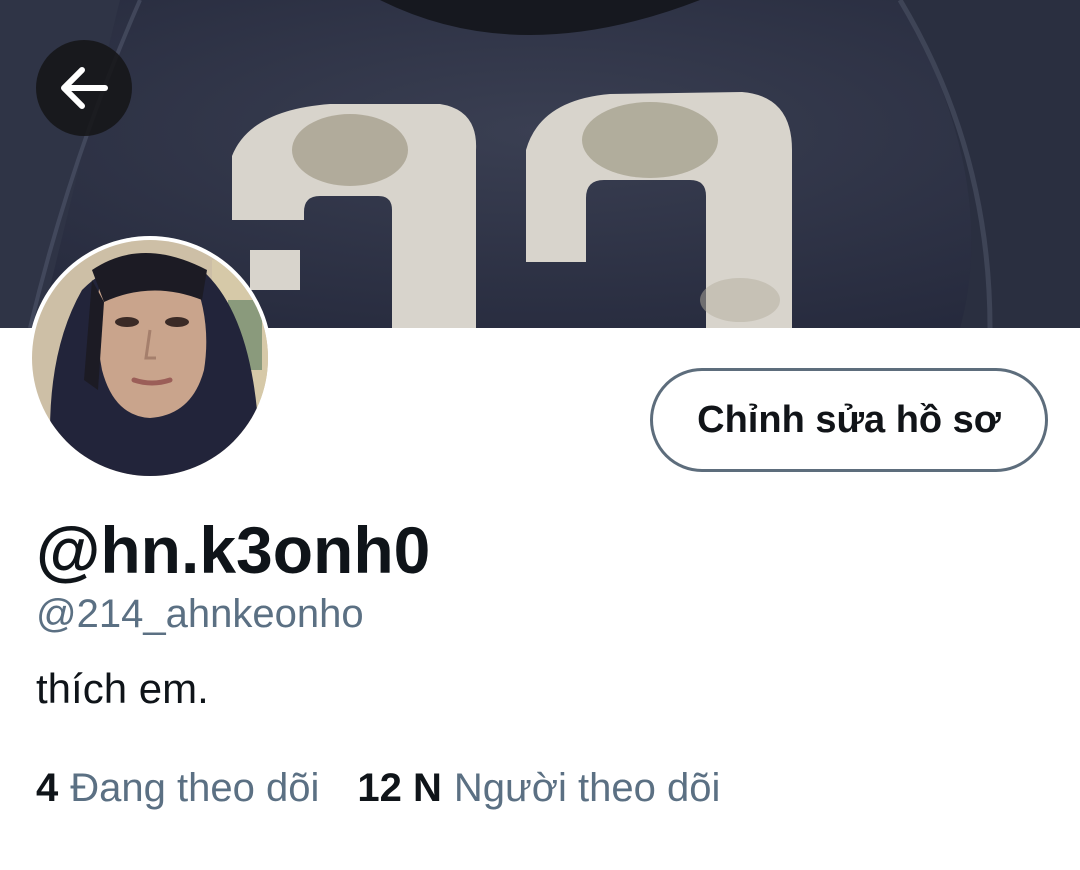 The image size is (1080, 870). I want to click on edit-profile-label: Chỉnh sửa hồ sơ, so click(849, 419).